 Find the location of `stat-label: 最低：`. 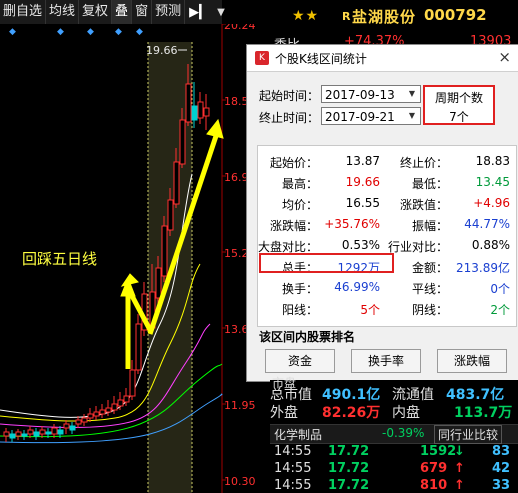

stat-label: 最低： is located at coordinates (429, 184).